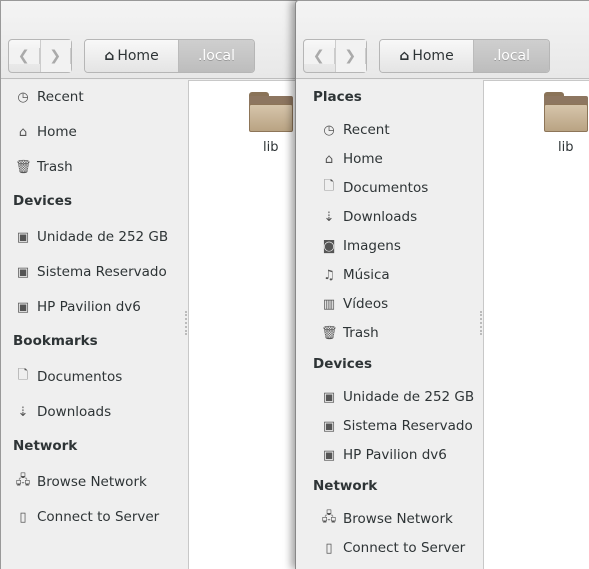 The image size is (589, 569). I want to click on header-bar: ❮ ❯ ⌂ Home .local, so click(442, 40).